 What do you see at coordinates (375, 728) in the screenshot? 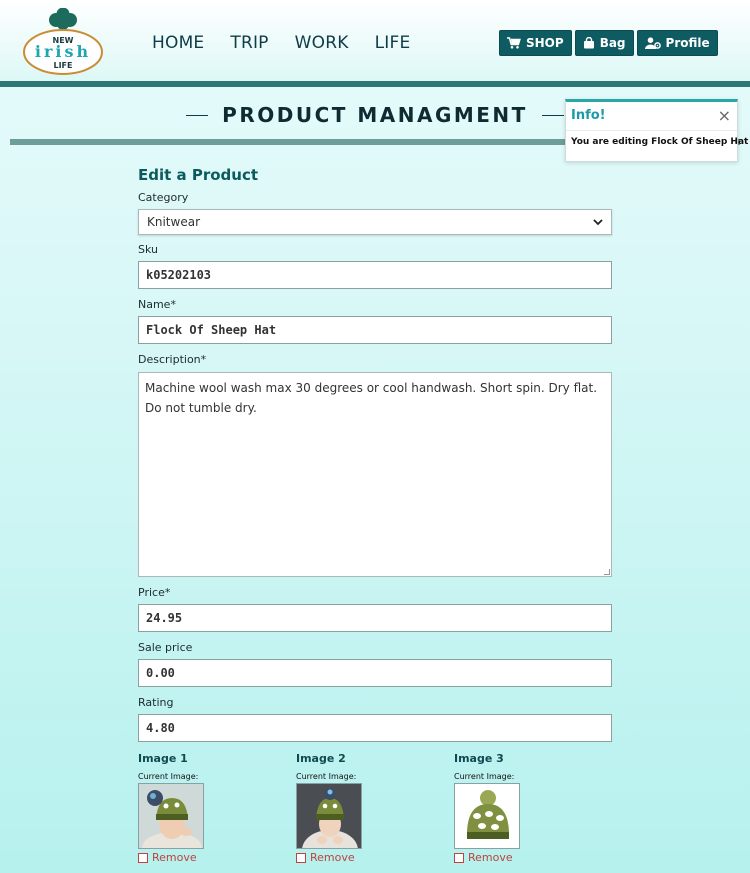
I see `rating-input: 4.80` at bounding box center [375, 728].